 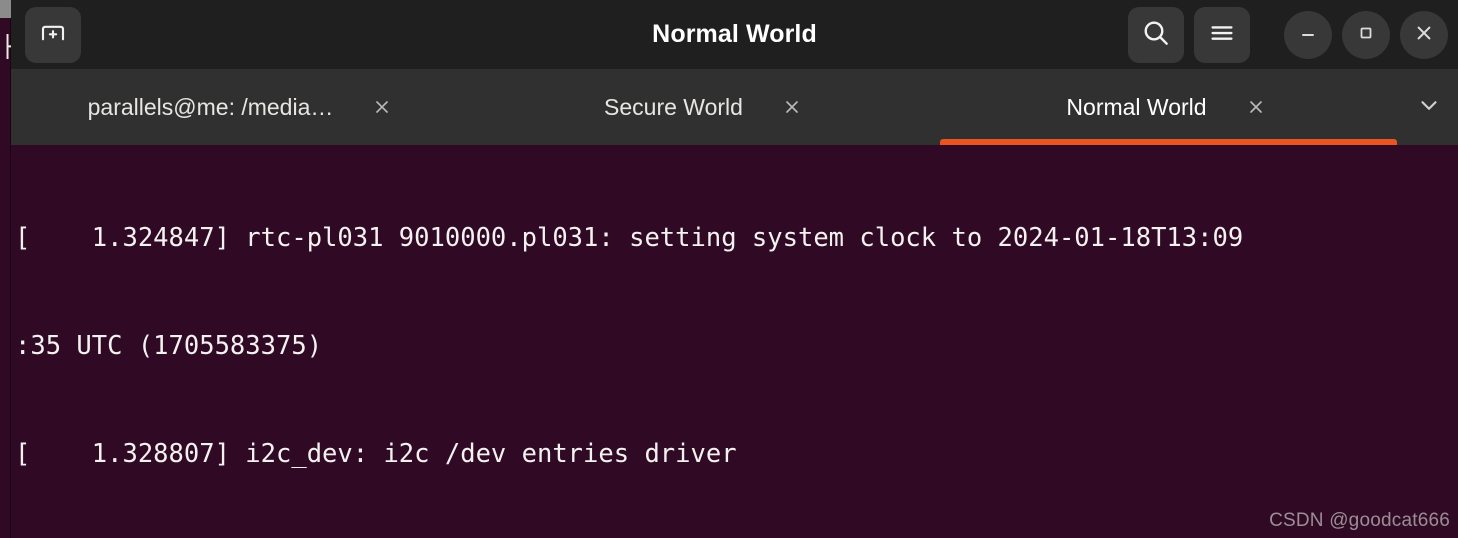 I want to click on maximize-icon, so click(x=1366, y=34).